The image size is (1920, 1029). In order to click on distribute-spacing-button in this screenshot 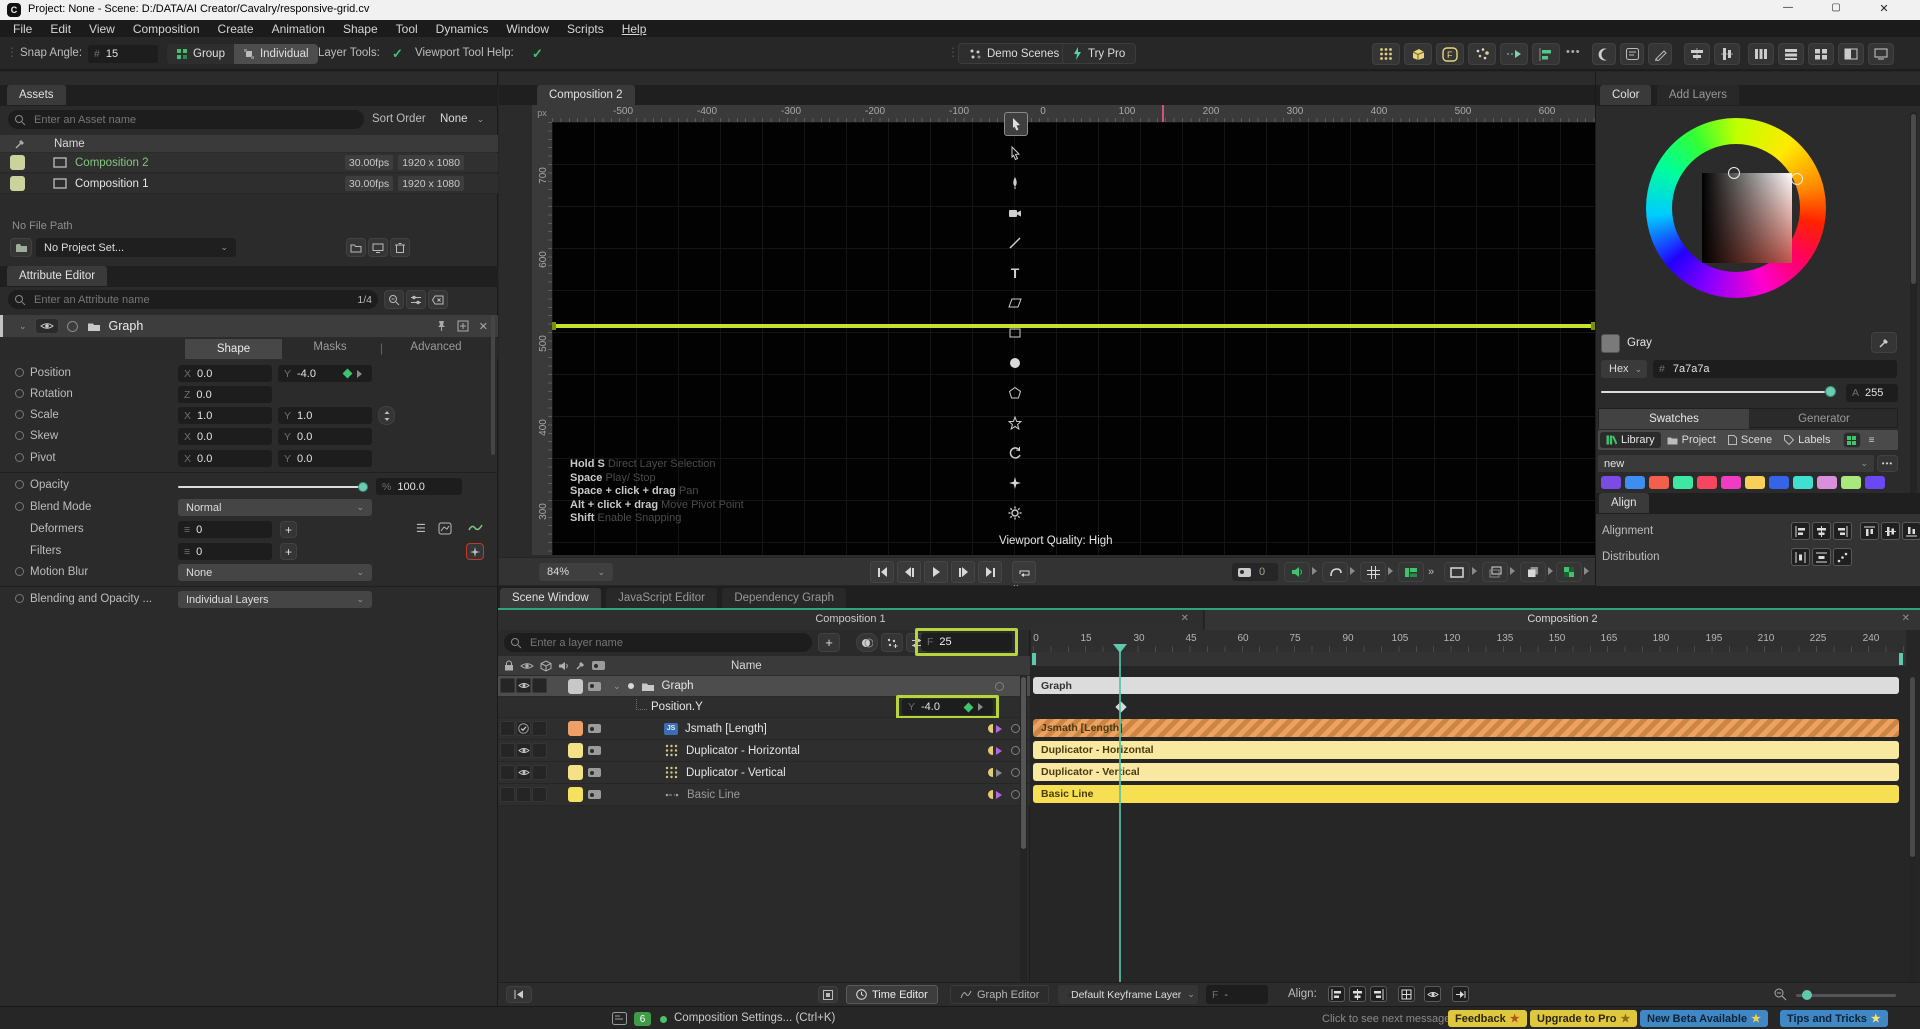, I will do `click(1842, 557)`.